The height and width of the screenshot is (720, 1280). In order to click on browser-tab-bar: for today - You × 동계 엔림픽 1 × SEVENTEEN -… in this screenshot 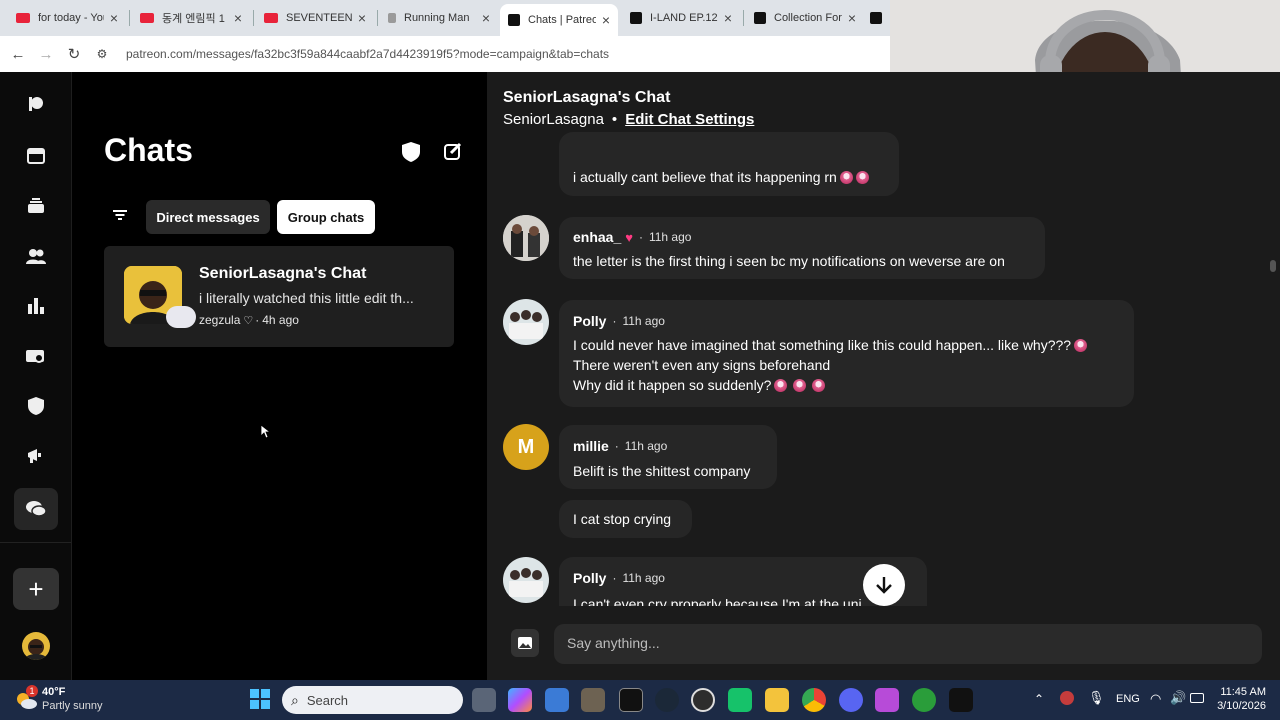, I will do `click(445, 18)`.